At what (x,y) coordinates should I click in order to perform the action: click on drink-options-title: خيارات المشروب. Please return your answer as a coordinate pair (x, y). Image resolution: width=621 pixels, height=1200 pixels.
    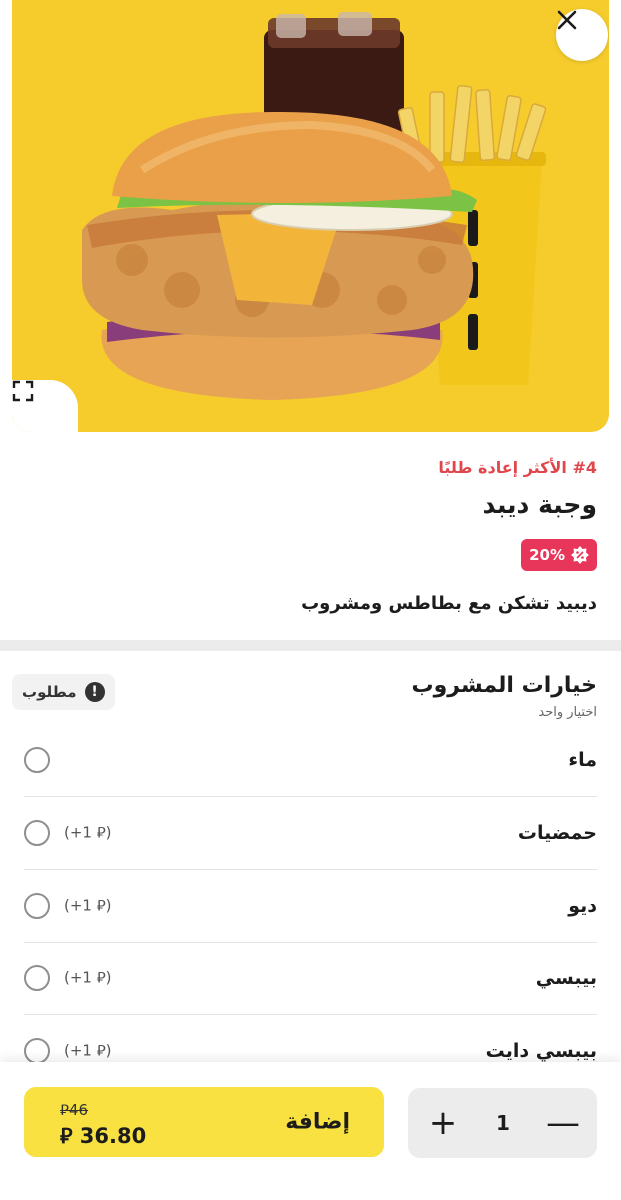
    Looking at the image, I should click on (504, 685).